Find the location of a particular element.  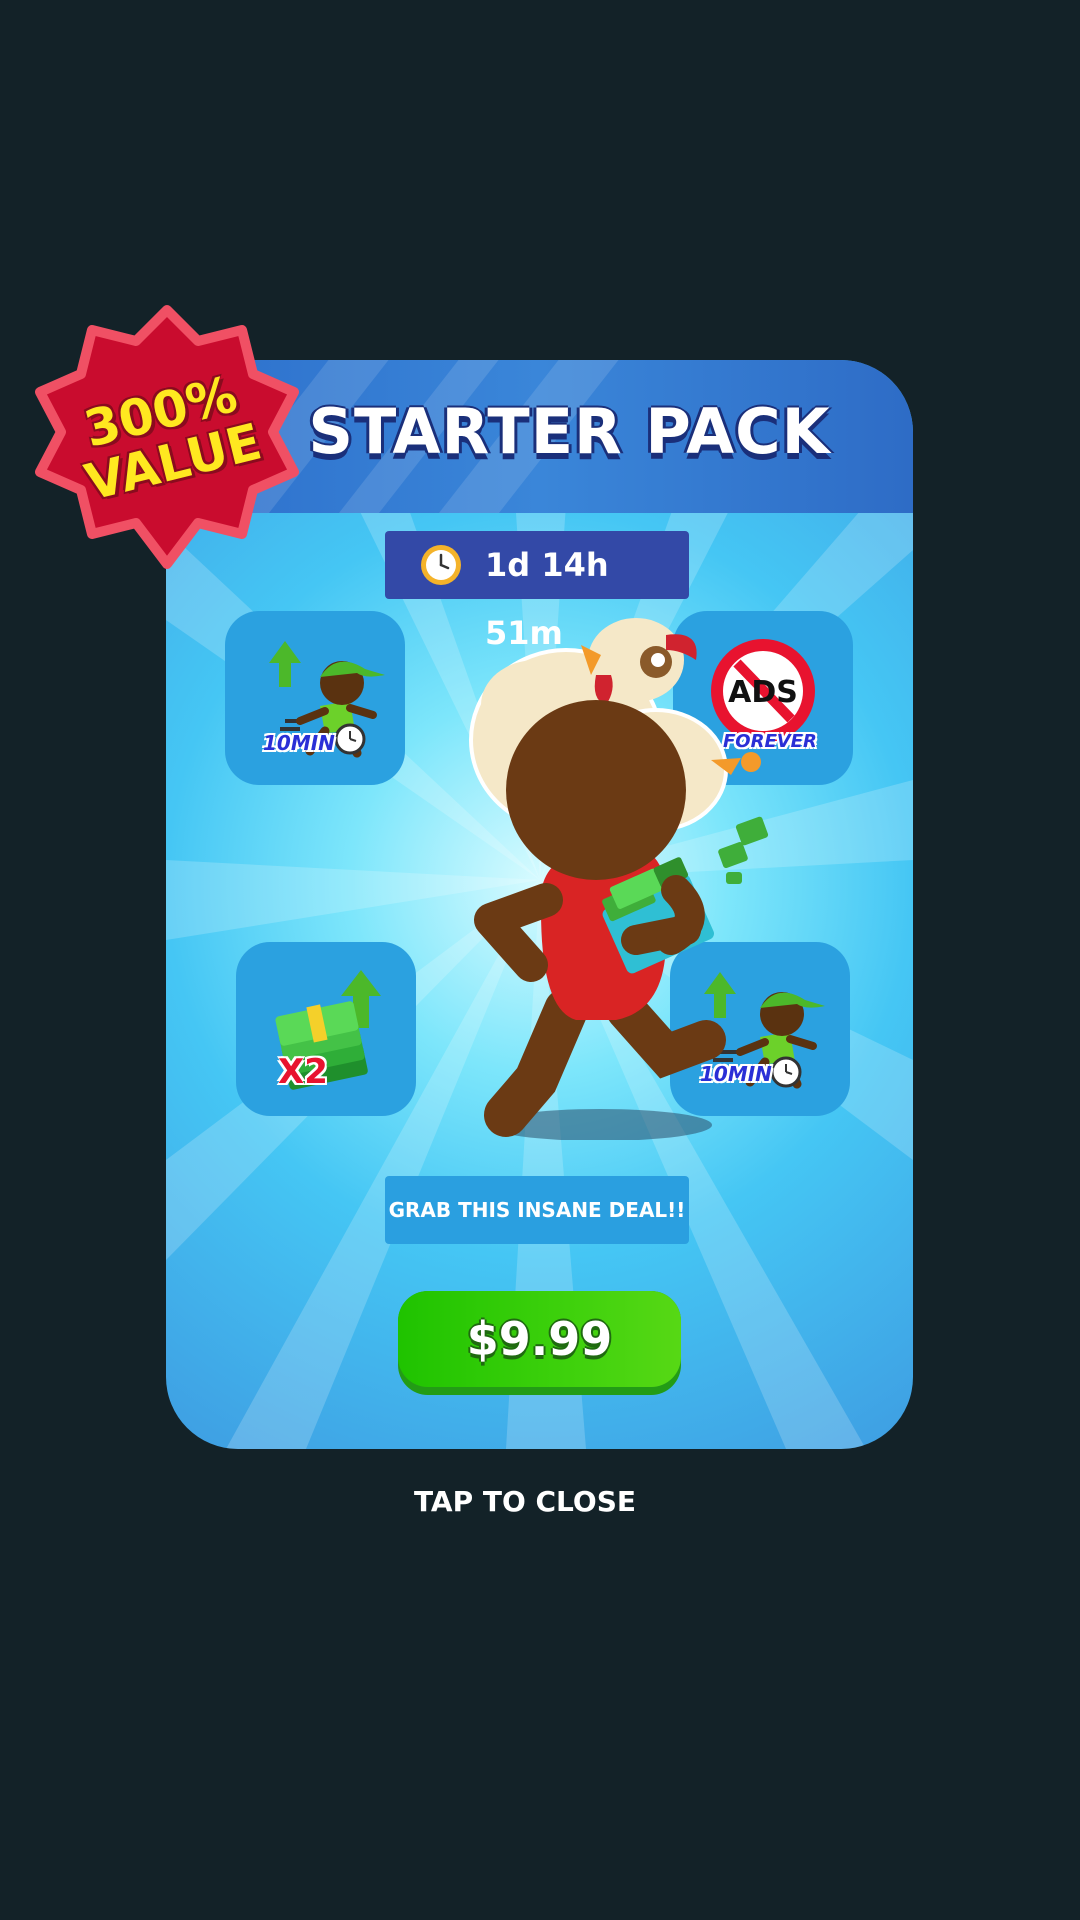

clock-icon is located at coordinates (441, 565).